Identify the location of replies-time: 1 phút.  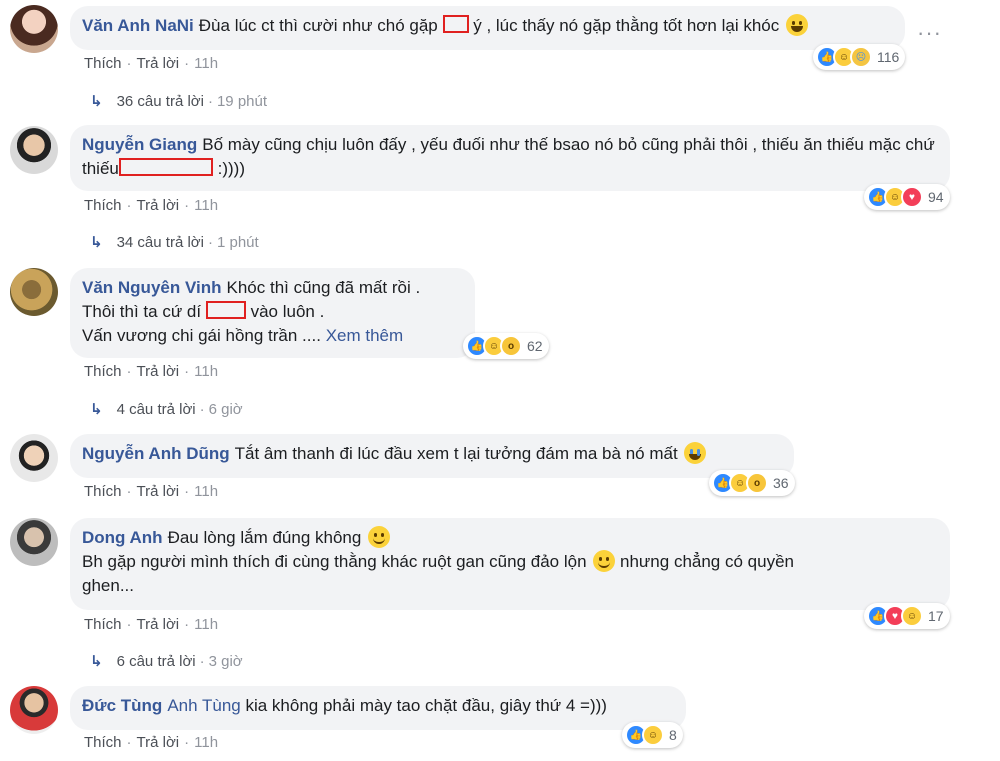
(237, 242).